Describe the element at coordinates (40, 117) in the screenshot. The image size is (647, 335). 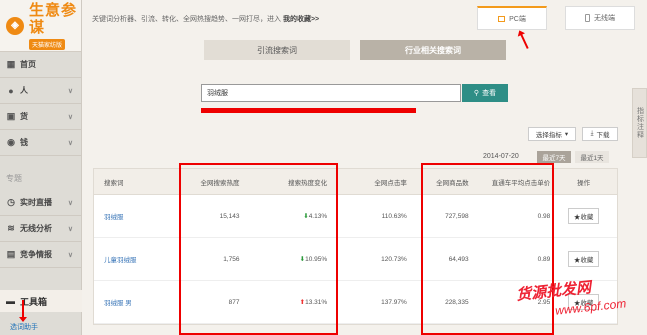
I see `sidebar-item-goods: ▣ 货 ∨` at that location.